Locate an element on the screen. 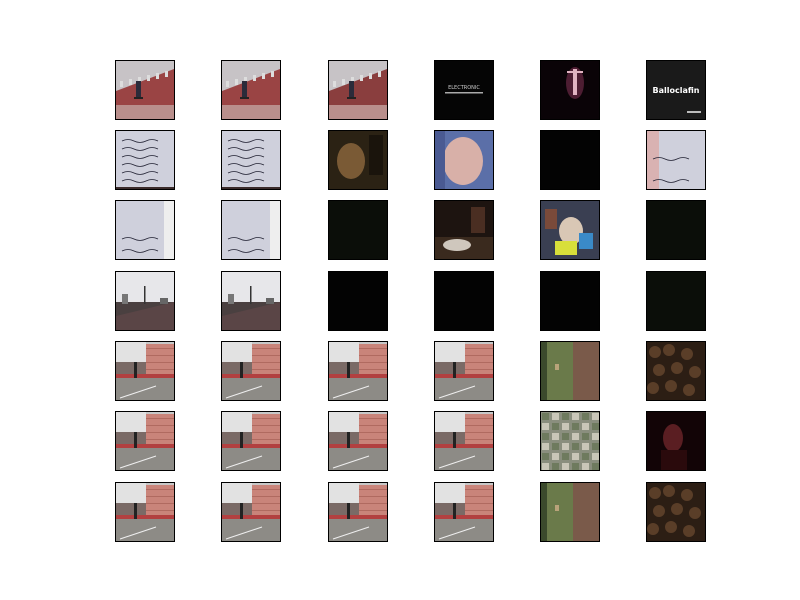  frame-thumbnail: ELECTRONIC is located at coordinates (464, 90).